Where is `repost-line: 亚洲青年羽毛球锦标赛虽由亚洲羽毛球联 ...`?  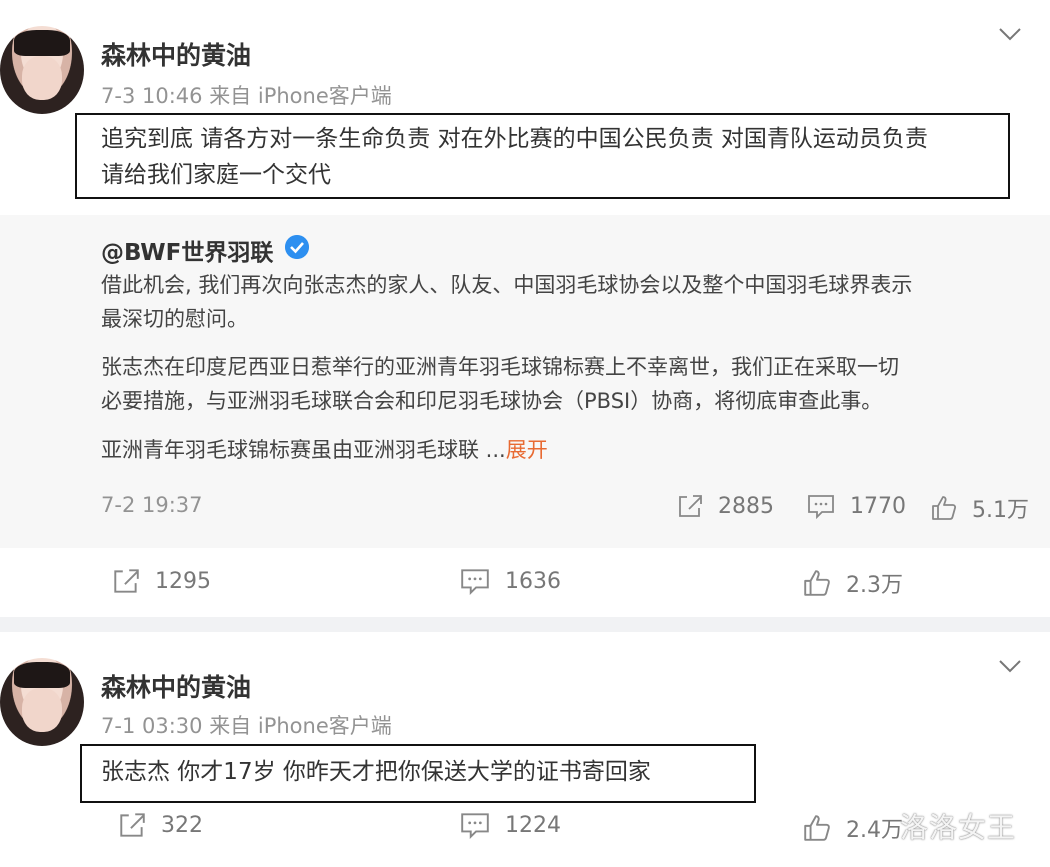
repost-line: 亚洲青年羽毛球锦标赛虽由亚洲羽毛球联 ... is located at coordinates (303, 450).